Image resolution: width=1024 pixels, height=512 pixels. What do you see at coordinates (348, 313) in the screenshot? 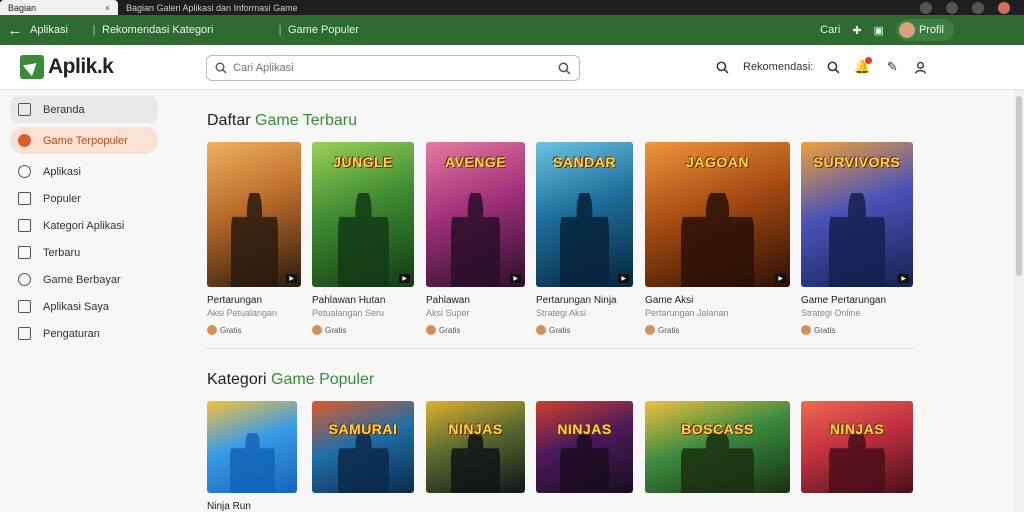
I see `game-genre: Petualangan Seru` at bounding box center [348, 313].